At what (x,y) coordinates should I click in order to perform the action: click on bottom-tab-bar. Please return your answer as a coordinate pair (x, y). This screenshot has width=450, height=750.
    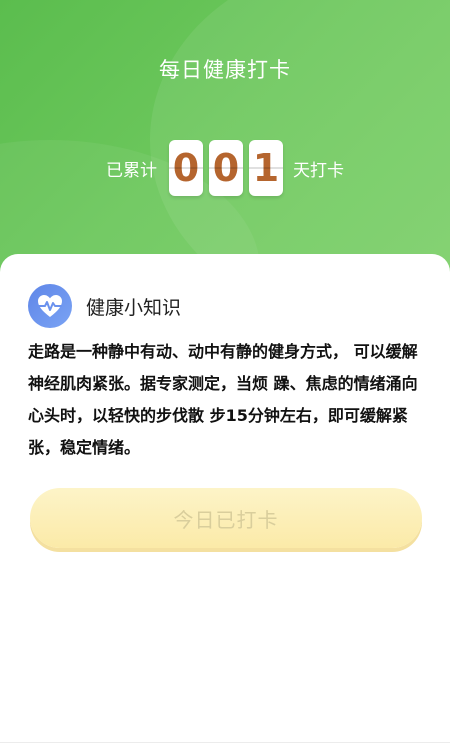
    Looking at the image, I should click on (225, 746).